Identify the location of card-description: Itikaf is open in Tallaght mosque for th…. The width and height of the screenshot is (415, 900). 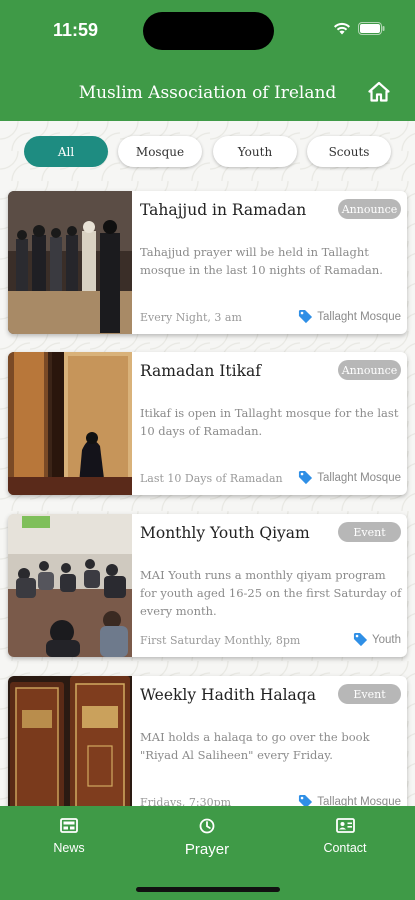
(269, 422).